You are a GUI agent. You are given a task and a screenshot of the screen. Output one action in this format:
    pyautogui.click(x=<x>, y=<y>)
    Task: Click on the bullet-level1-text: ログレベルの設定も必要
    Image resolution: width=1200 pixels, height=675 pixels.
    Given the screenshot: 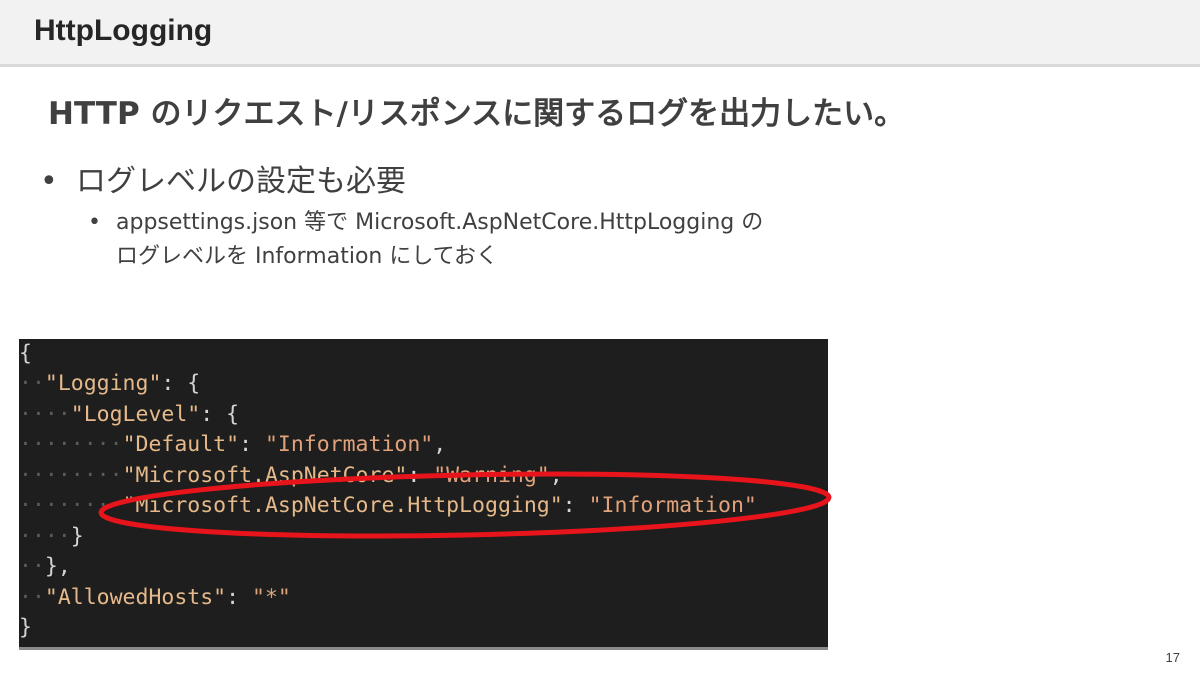 What is the action you would take?
    pyautogui.click(x=241, y=181)
    